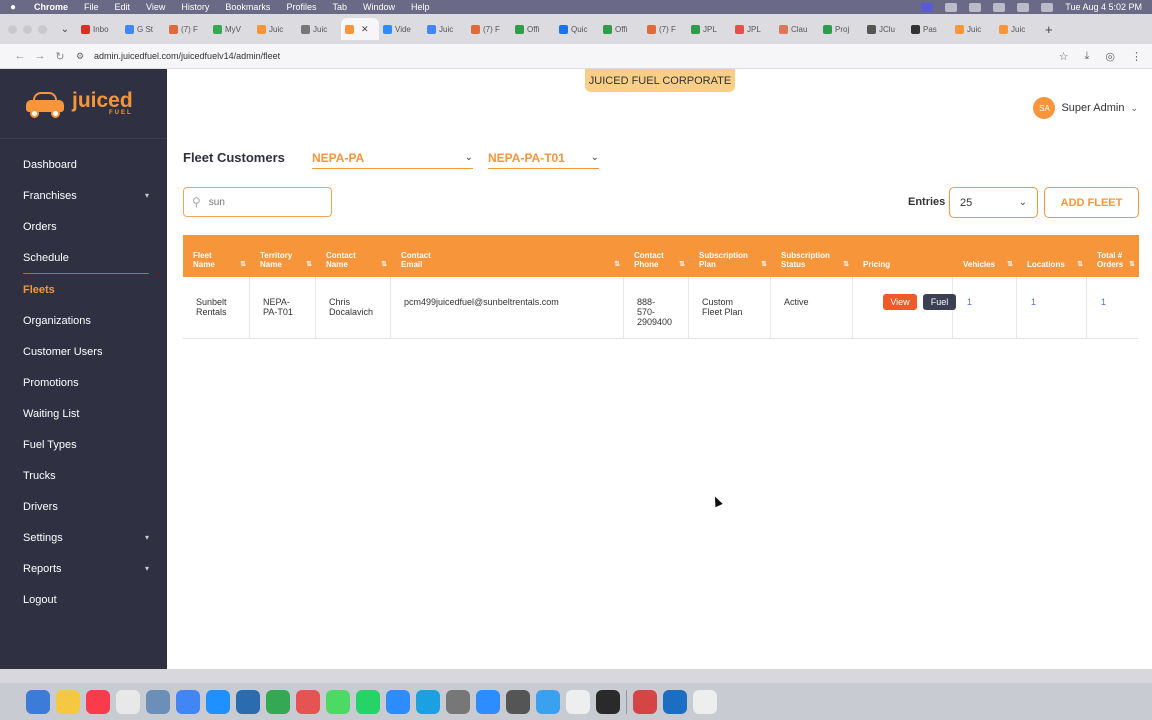 The height and width of the screenshot is (720, 1152). What do you see at coordinates (1052, 308) in the screenshot?
I see `table-cell-locations: 1` at bounding box center [1052, 308].